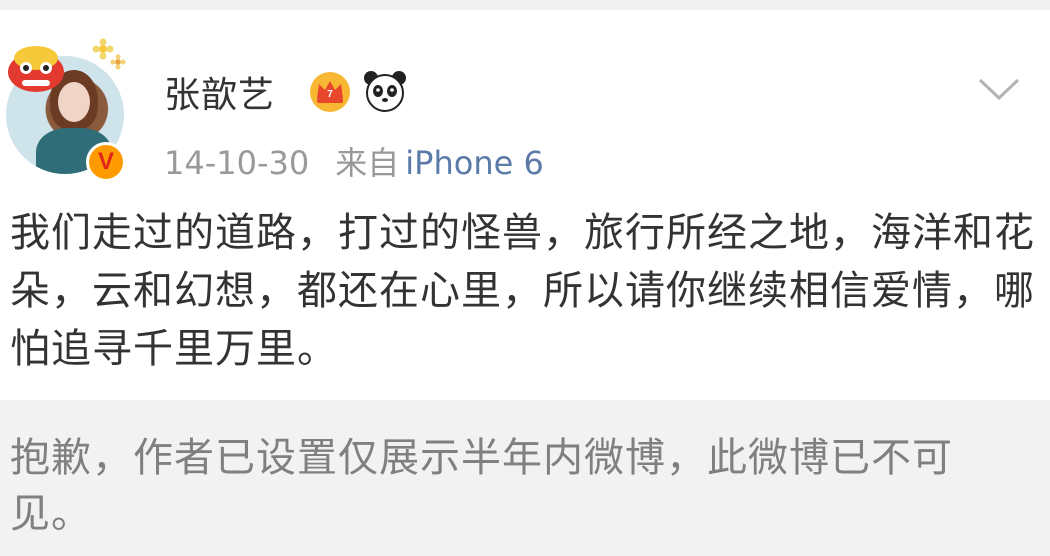 This screenshot has height=556, width=1050. Describe the element at coordinates (68, 110) in the screenshot. I see `avatar: V` at that location.